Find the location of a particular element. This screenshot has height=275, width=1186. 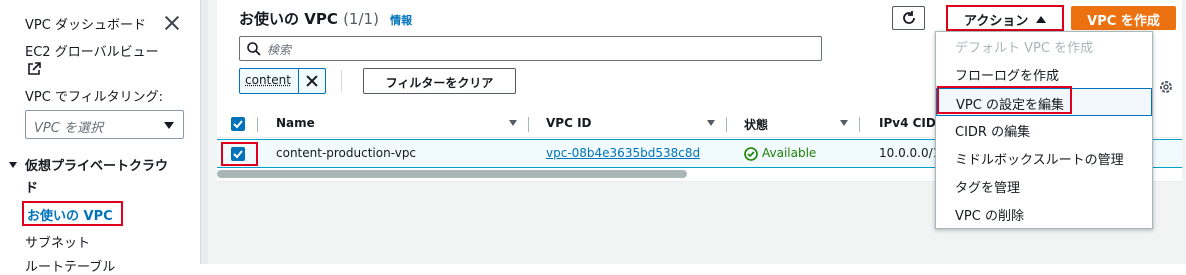

search-input: 検索 is located at coordinates (530, 48).